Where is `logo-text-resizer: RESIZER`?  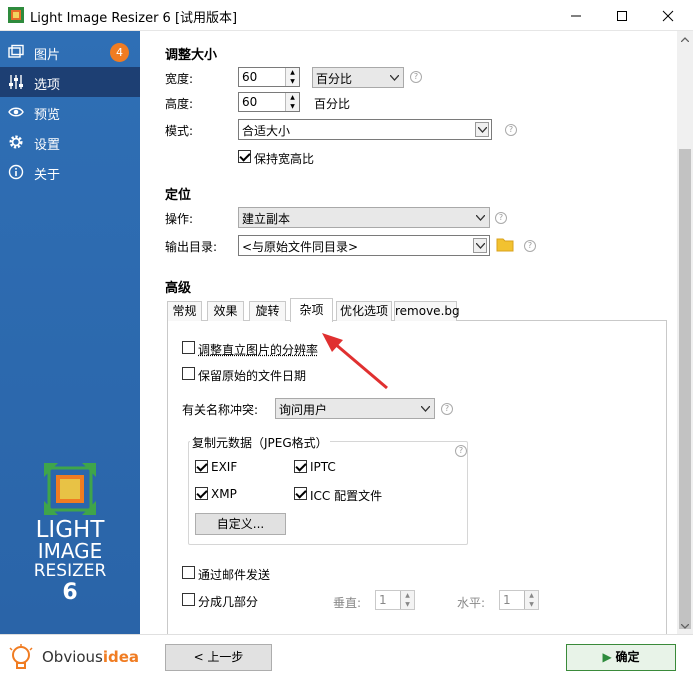
logo-text-resizer: RESIZER is located at coordinates (70, 571).